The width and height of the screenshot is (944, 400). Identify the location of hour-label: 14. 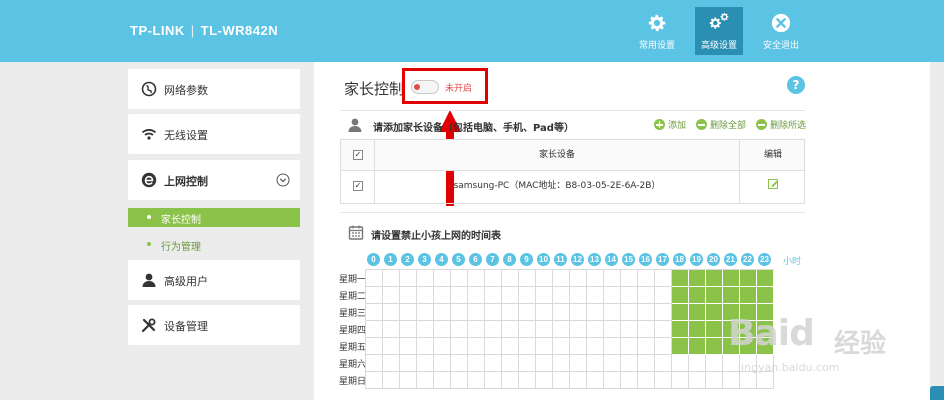
(611, 259).